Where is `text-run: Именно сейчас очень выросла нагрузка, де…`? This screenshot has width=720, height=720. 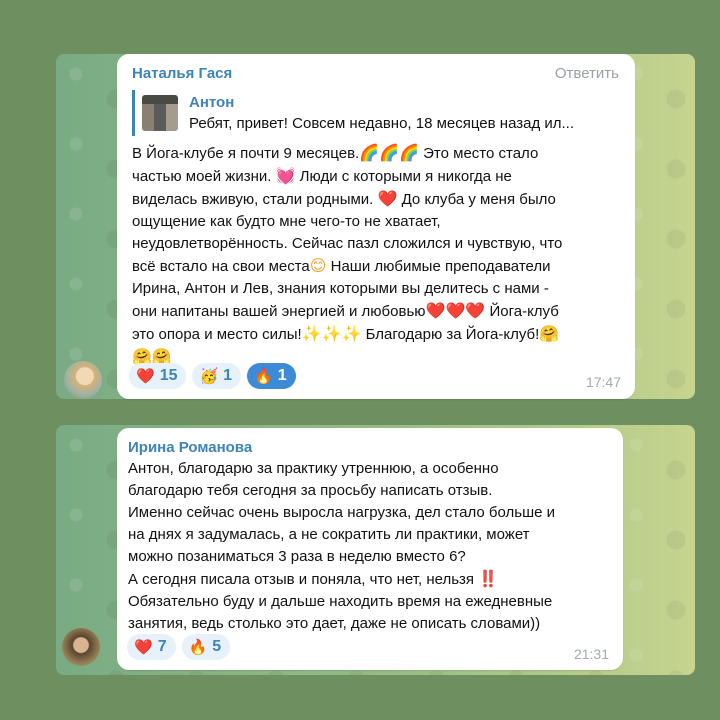 text-run: Именно сейчас очень выросла нагрузка, де… is located at coordinates (341, 512).